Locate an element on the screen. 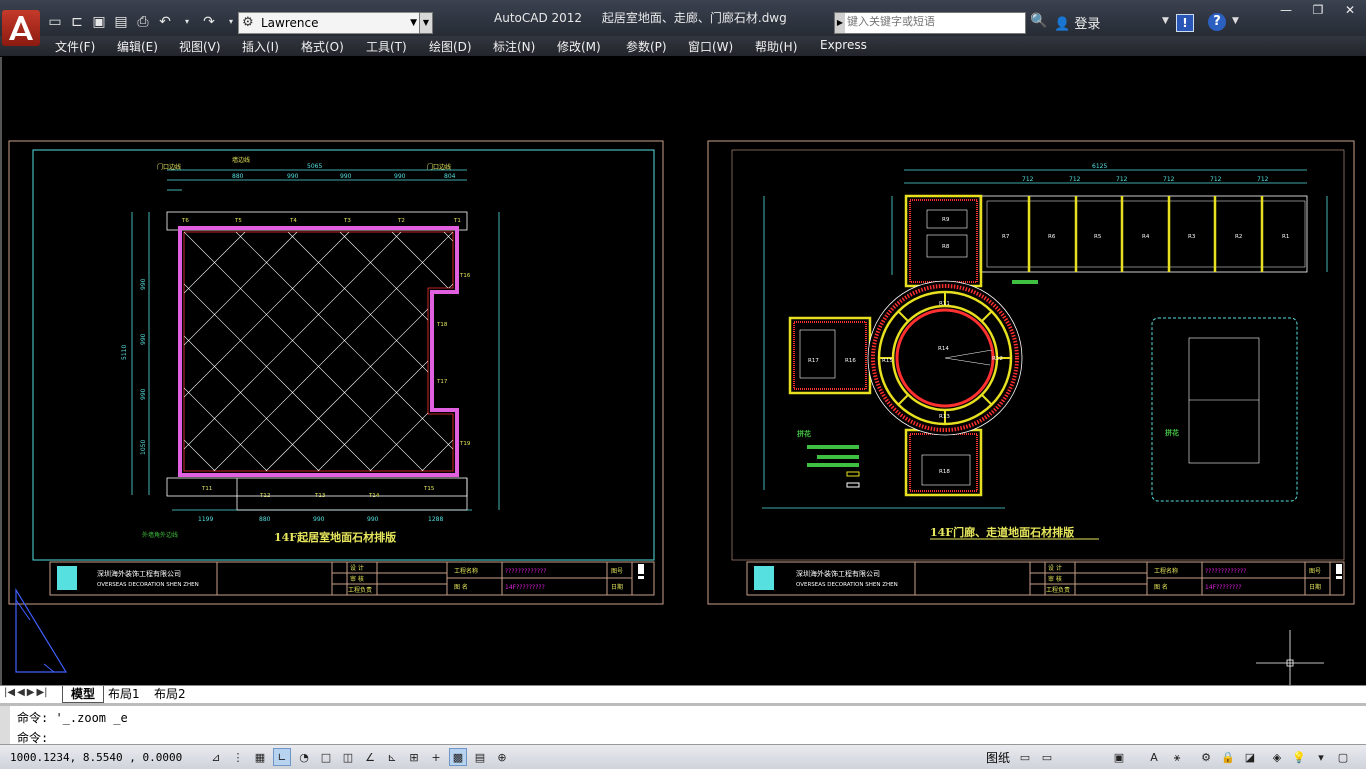 This screenshot has height=769, width=1366. note-outer-wall: 外墙角外边线 is located at coordinates (160, 535).